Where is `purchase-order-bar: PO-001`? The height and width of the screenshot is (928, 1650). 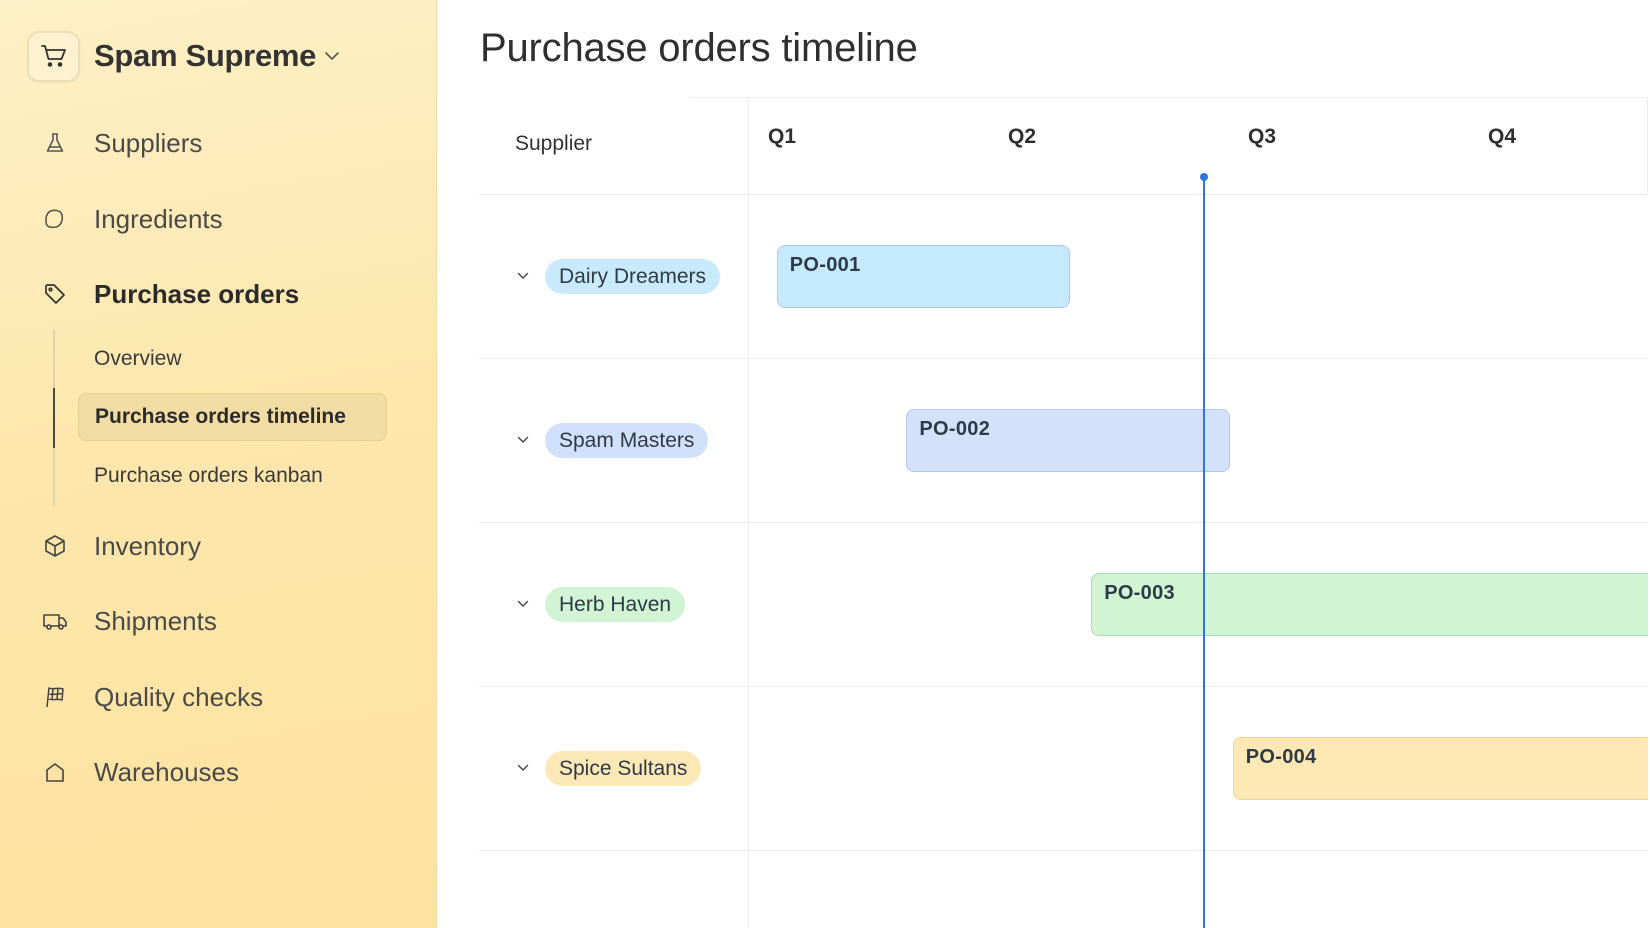 purchase-order-bar: PO-001 is located at coordinates (923, 276).